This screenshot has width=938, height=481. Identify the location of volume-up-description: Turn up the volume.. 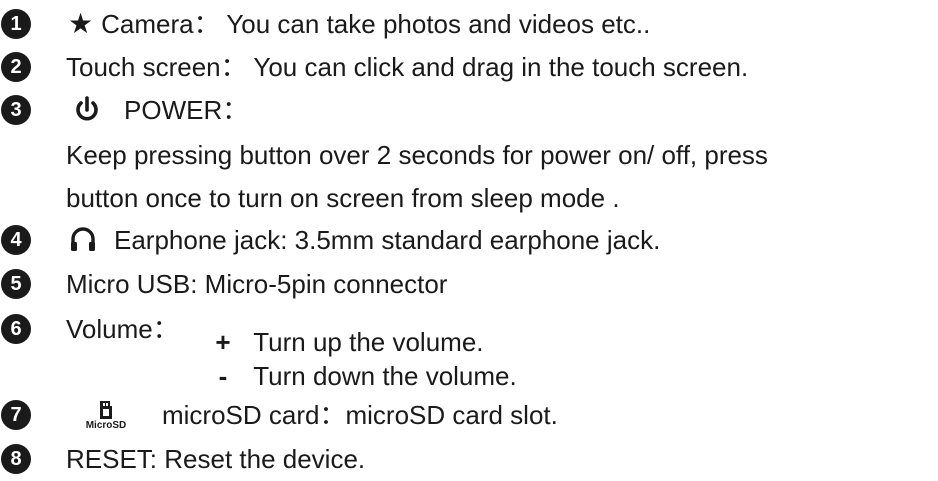
(368, 342).